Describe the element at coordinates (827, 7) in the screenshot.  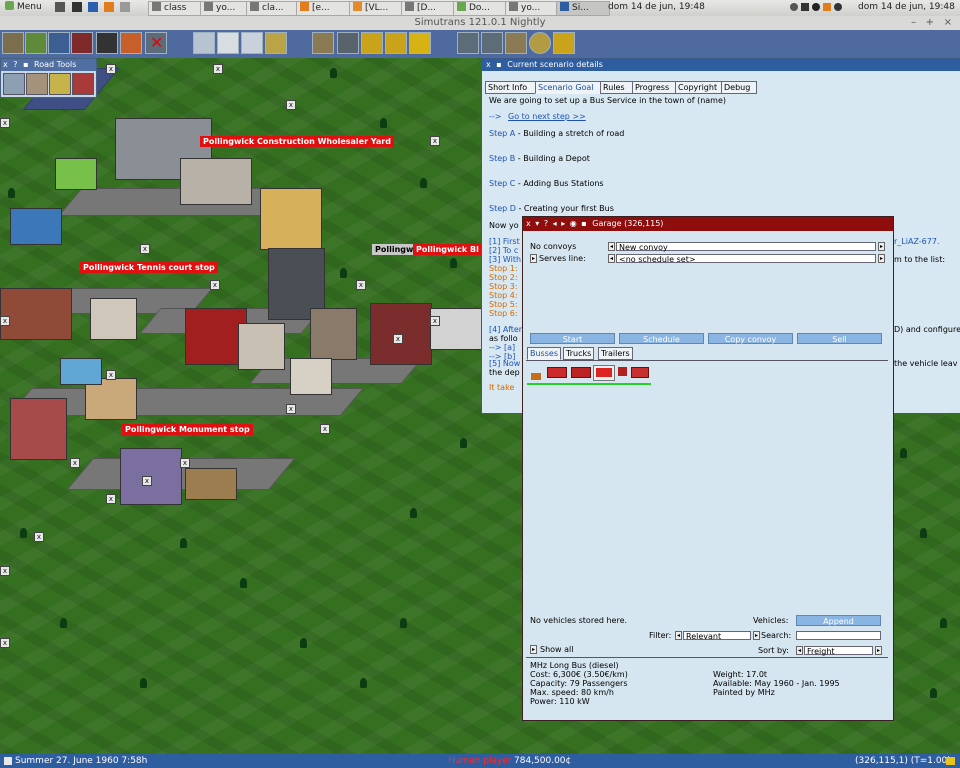
I see `vlc-tray-icon` at that location.